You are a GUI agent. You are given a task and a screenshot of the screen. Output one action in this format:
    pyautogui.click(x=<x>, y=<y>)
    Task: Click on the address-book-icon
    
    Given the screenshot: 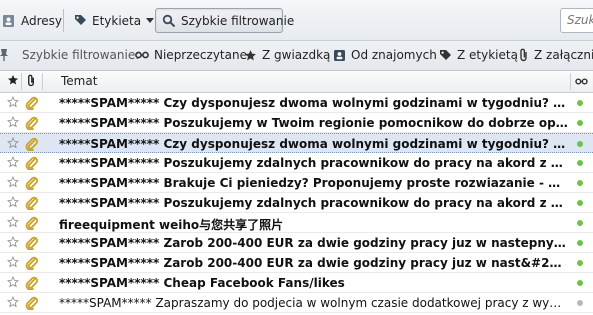 What is the action you would take?
    pyautogui.click(x=9, y=21)
    